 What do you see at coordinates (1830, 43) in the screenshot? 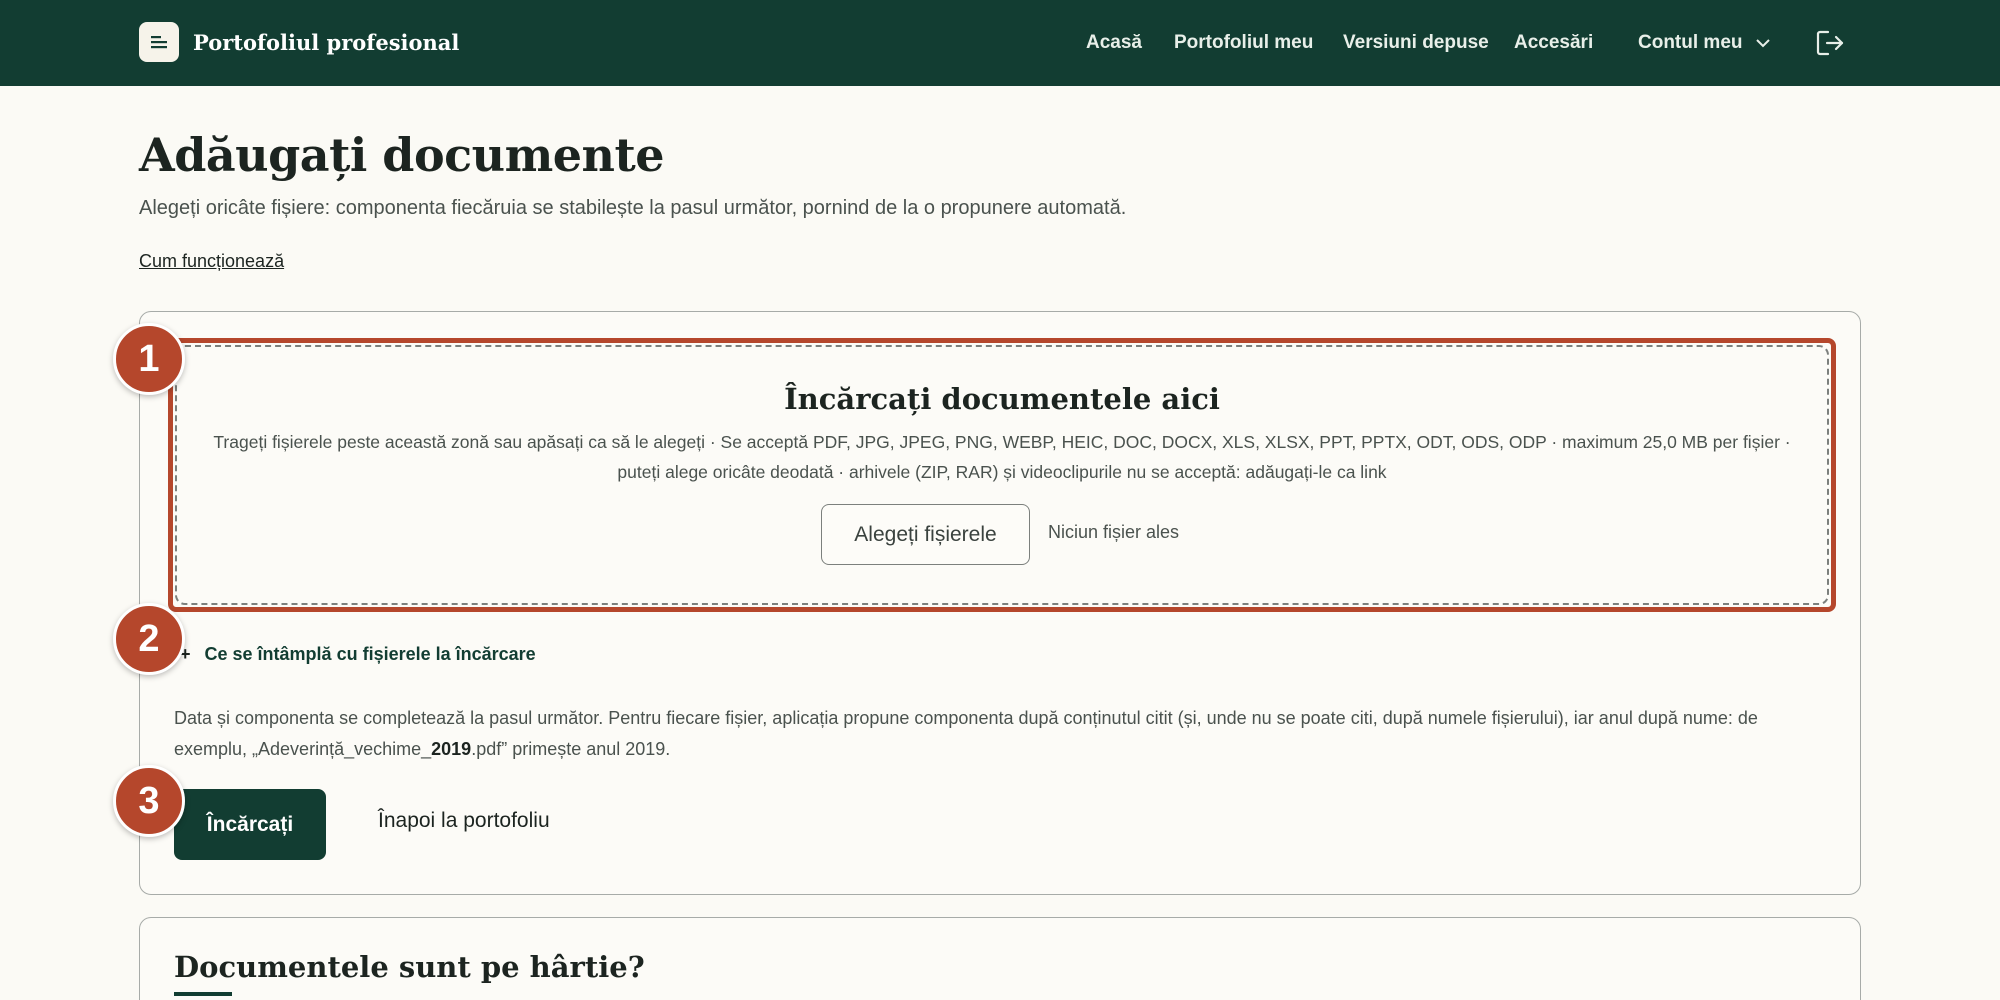
I see `logout-icon` at bounding box center [1830, 43].